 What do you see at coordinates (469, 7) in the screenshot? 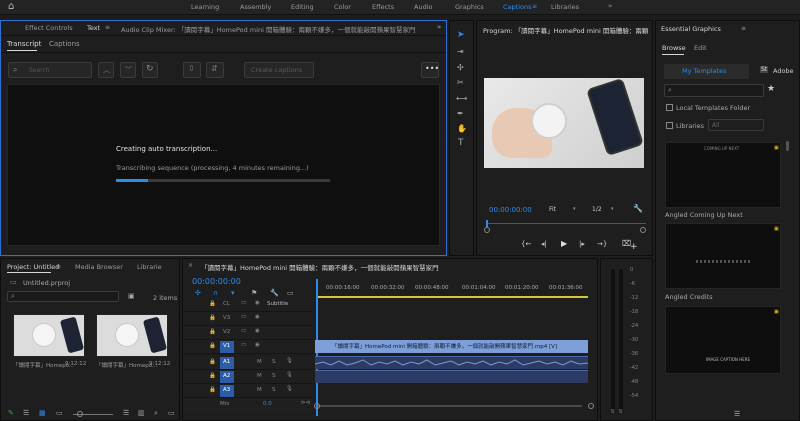
I see `workspace-graphics: Graphics` at bounding box center [469, 7].